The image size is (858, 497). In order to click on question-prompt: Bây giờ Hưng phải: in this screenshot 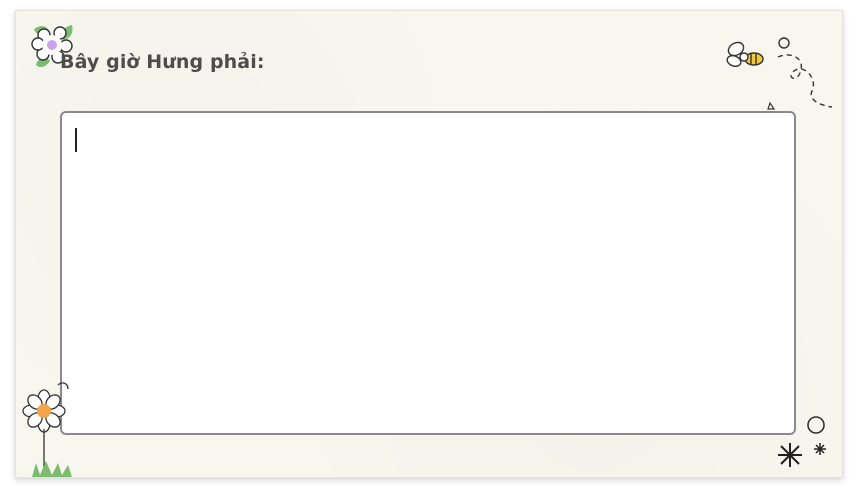, I will do `click(162, 62)`.